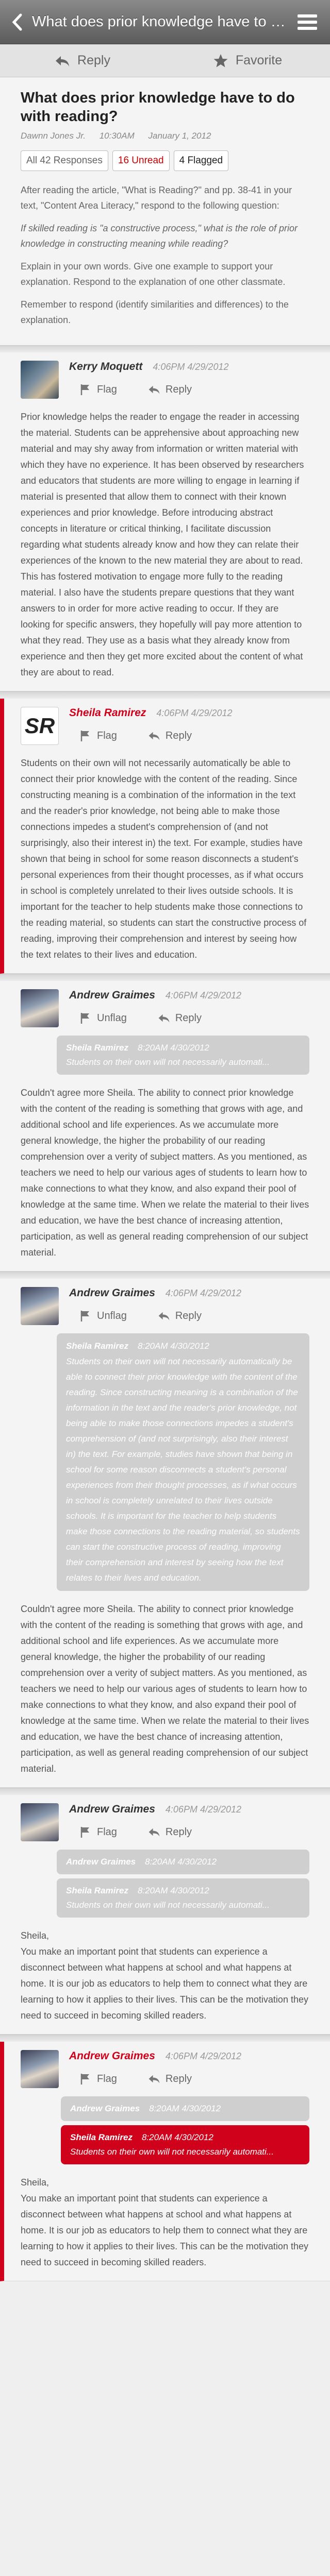  I want to click on favorite-label: Favorite, so click(259, 60).